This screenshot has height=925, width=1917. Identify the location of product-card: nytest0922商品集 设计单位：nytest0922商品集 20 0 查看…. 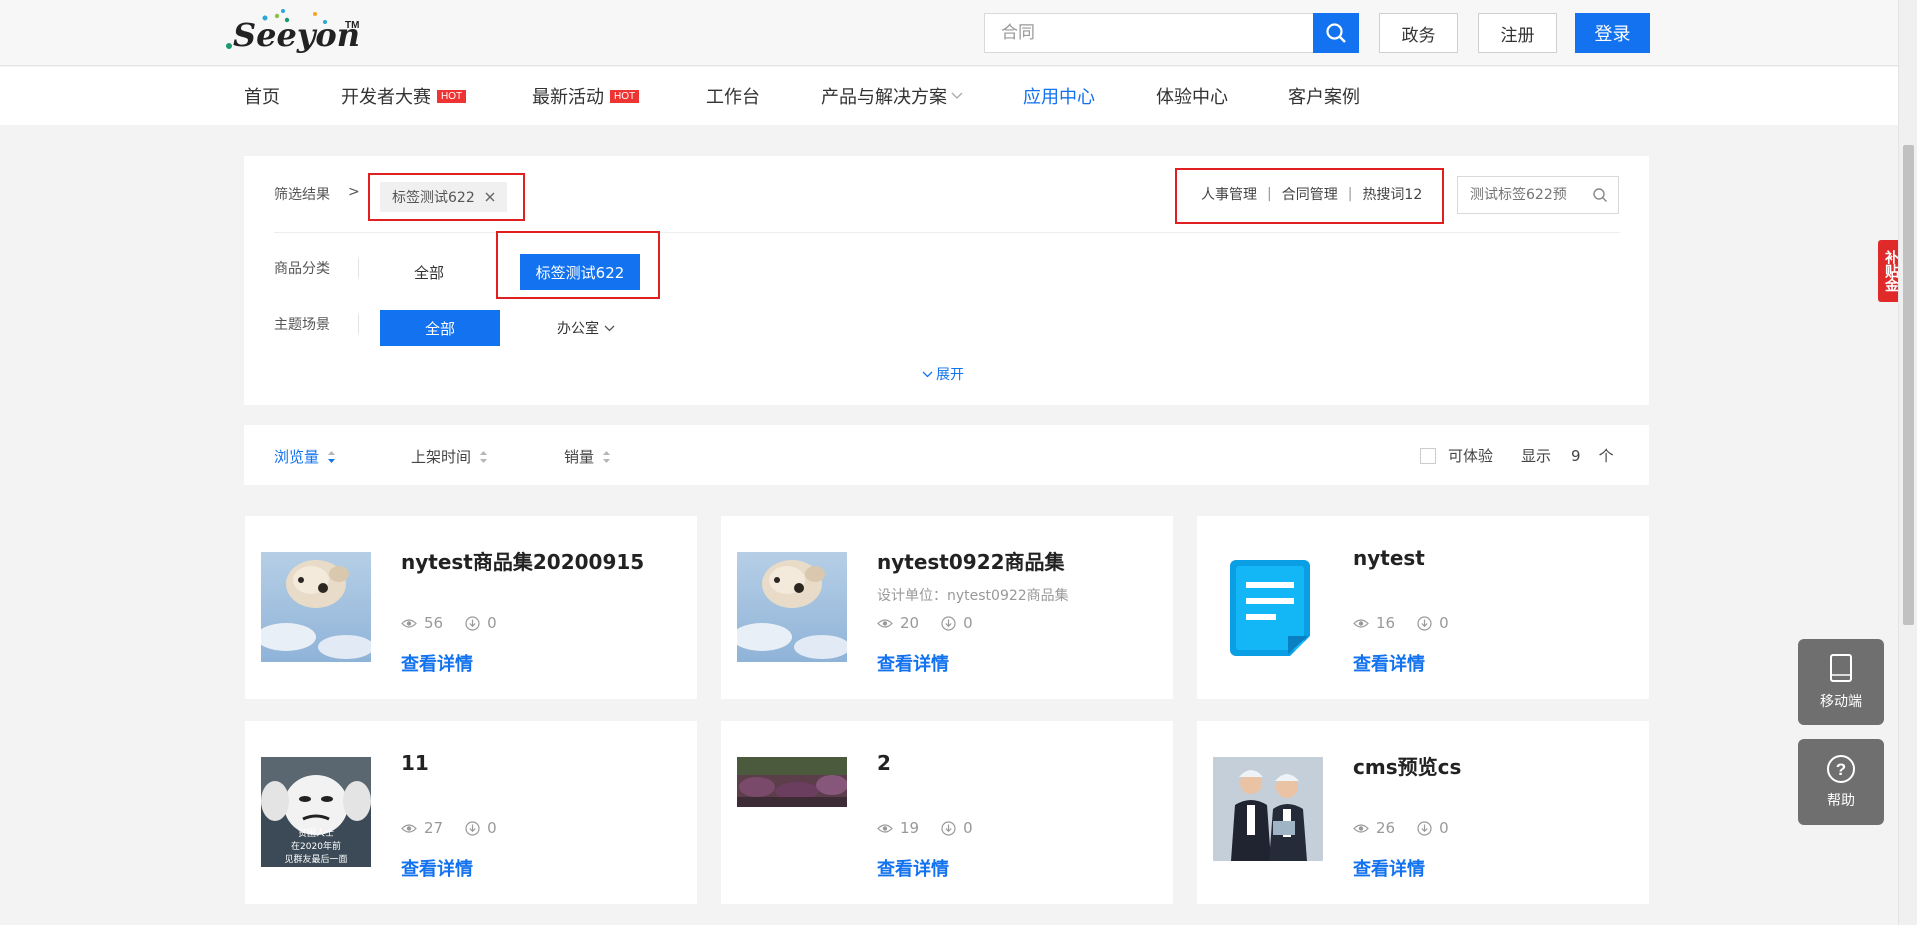
(947, 607).